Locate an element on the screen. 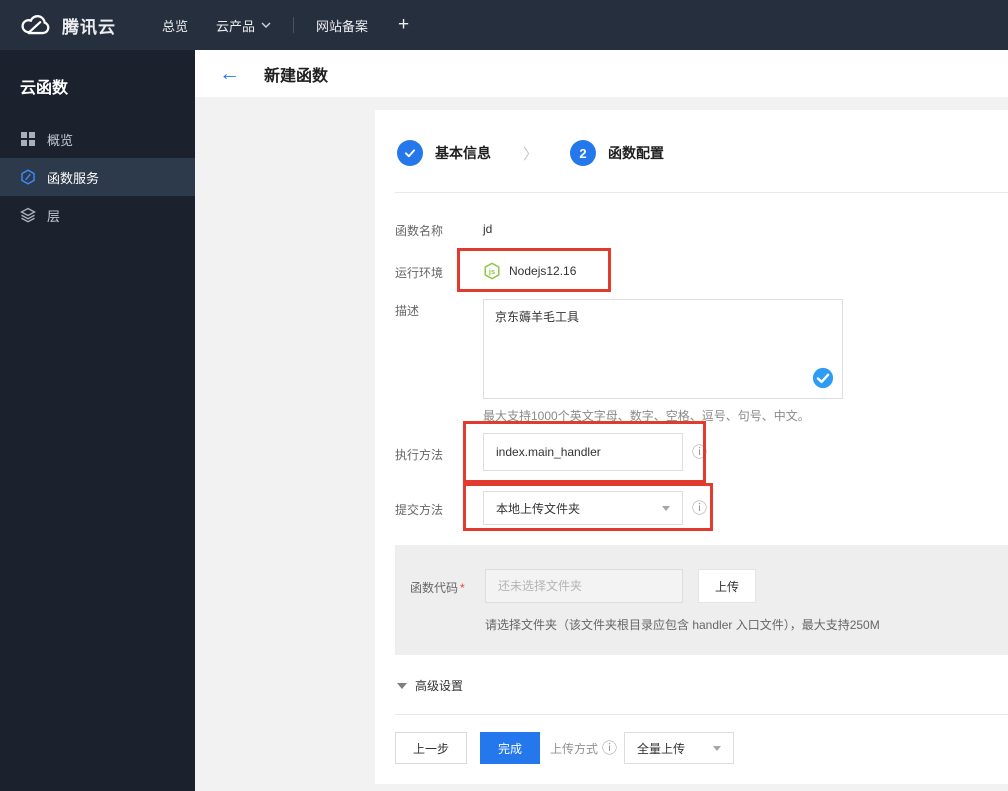 This screenshot has width=1008, height=791. nav-divider is located at coordinates (294, 25).